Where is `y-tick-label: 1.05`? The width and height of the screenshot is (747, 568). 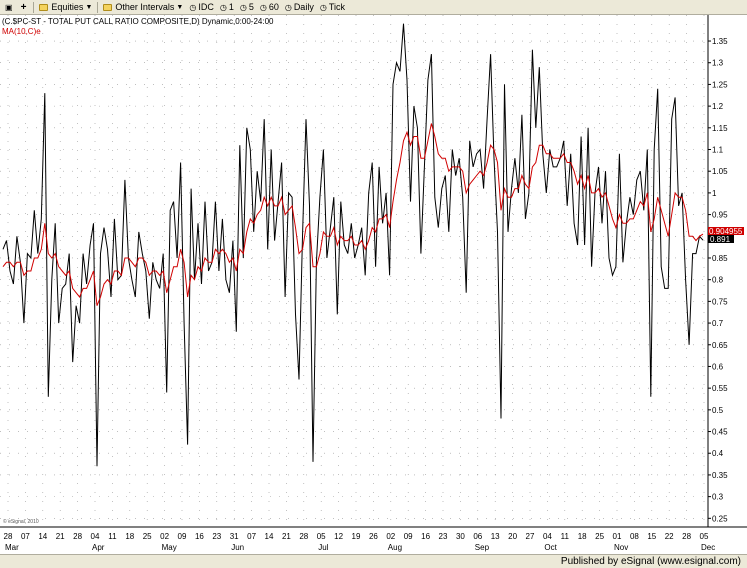 y-tick-label: 1.05 is located at coordinates (720, 171).